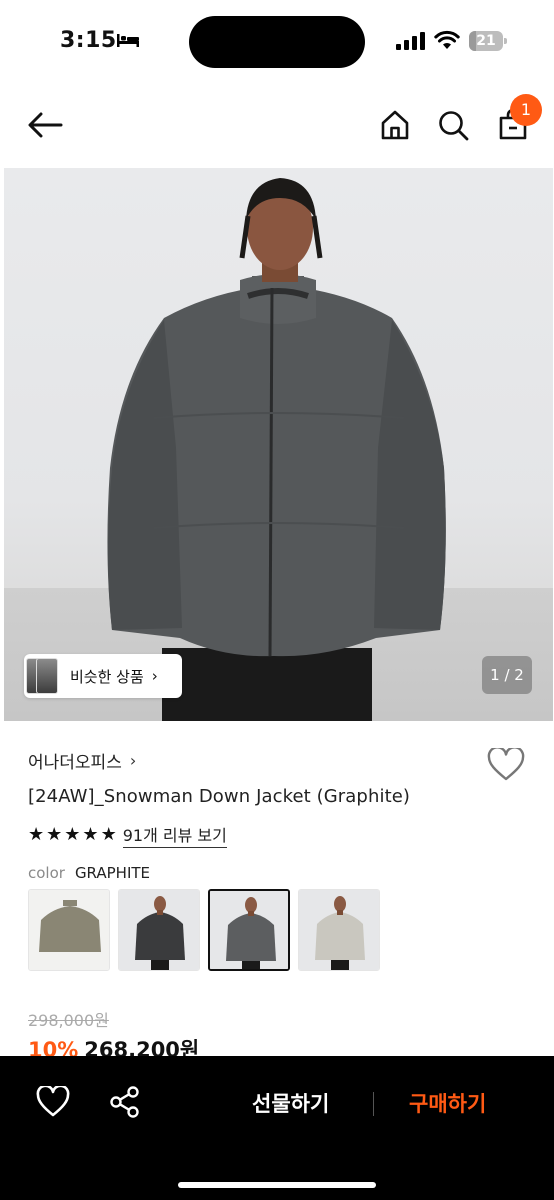 The width and height of the screenshot is (554, 1200). Describe the element at coordinates (174, 835) in the screenshot. I see `review-link: 91개 리뷰 보기` at that location.